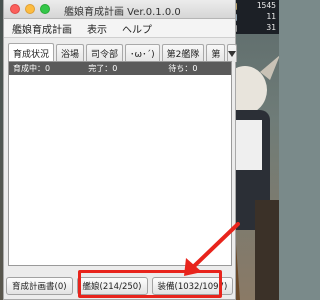 The height and width of the screenshot is (300, 320). I want to click on minimize-window-button, so click(30, 9).